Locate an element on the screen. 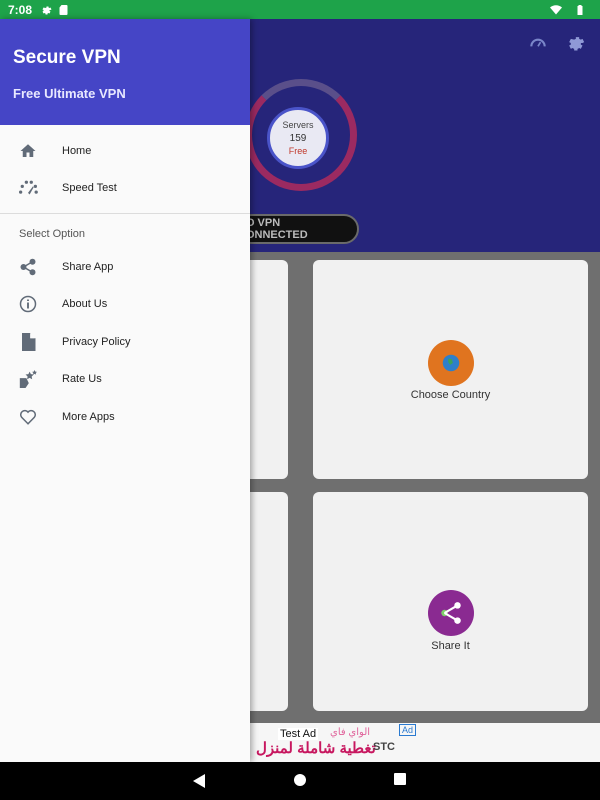 The width and height of the screenshot is (600, 800). menu-item-label: Share App is located at coordinates (88, 266).